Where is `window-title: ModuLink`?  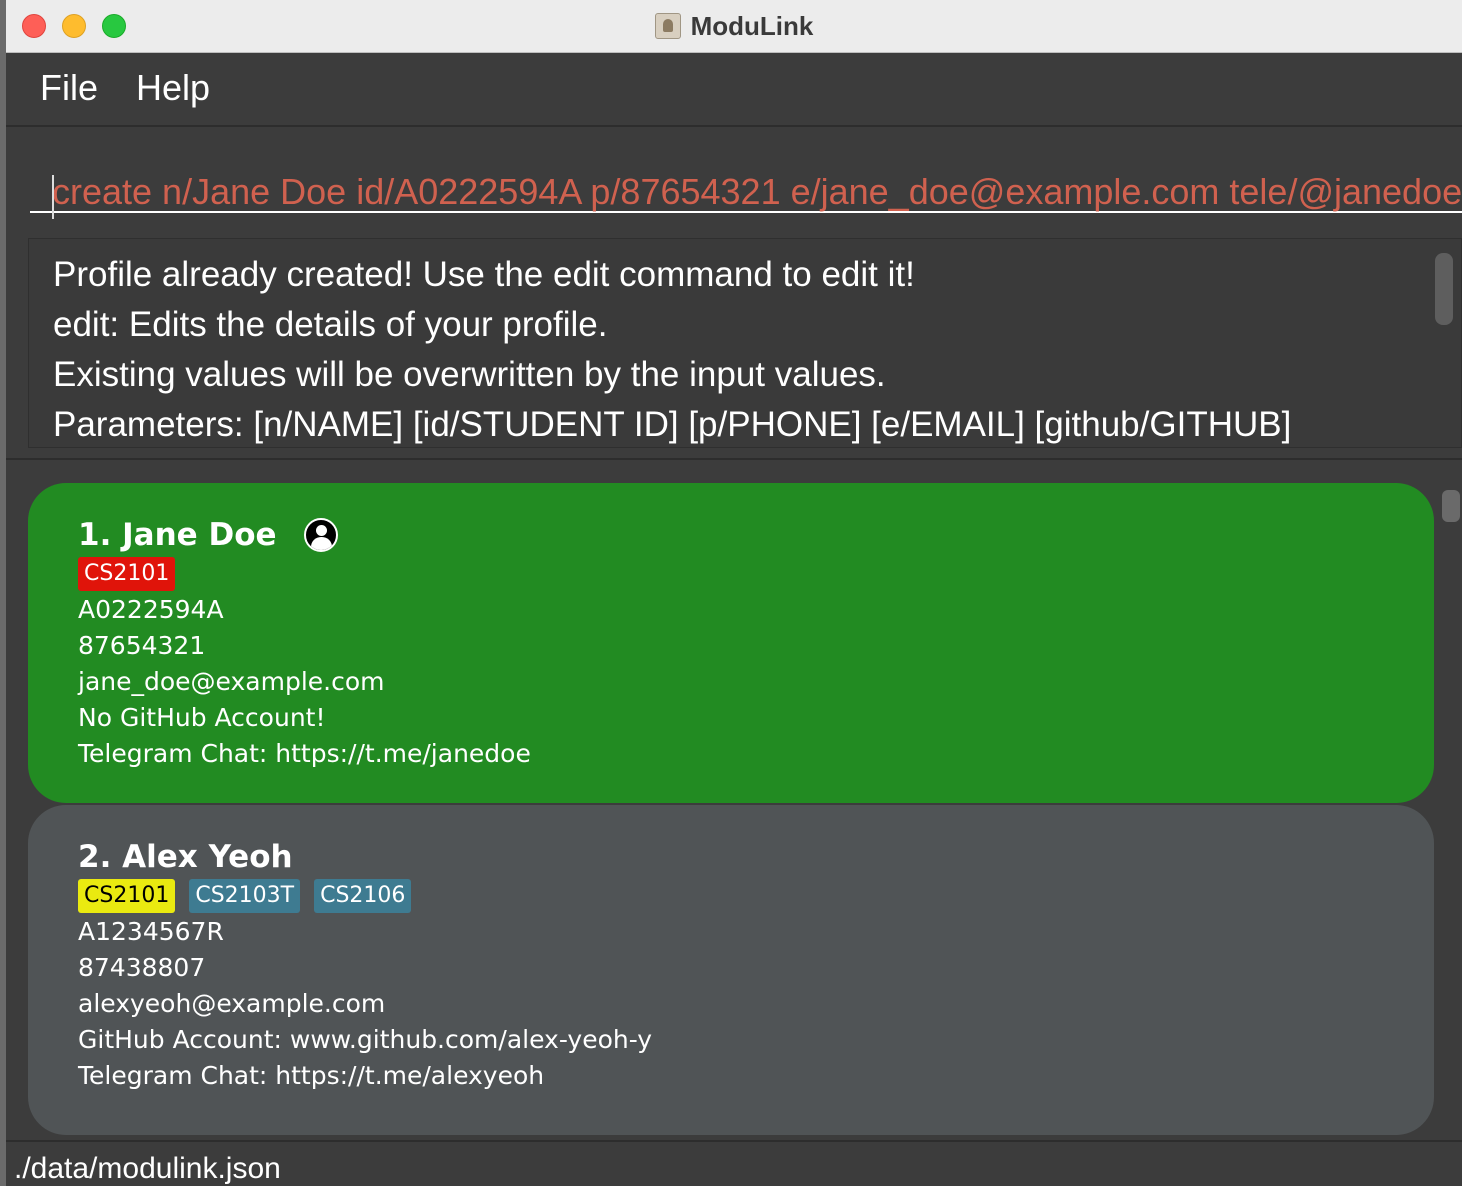
window-title: ModuLink is located at coordinates (752, 25).